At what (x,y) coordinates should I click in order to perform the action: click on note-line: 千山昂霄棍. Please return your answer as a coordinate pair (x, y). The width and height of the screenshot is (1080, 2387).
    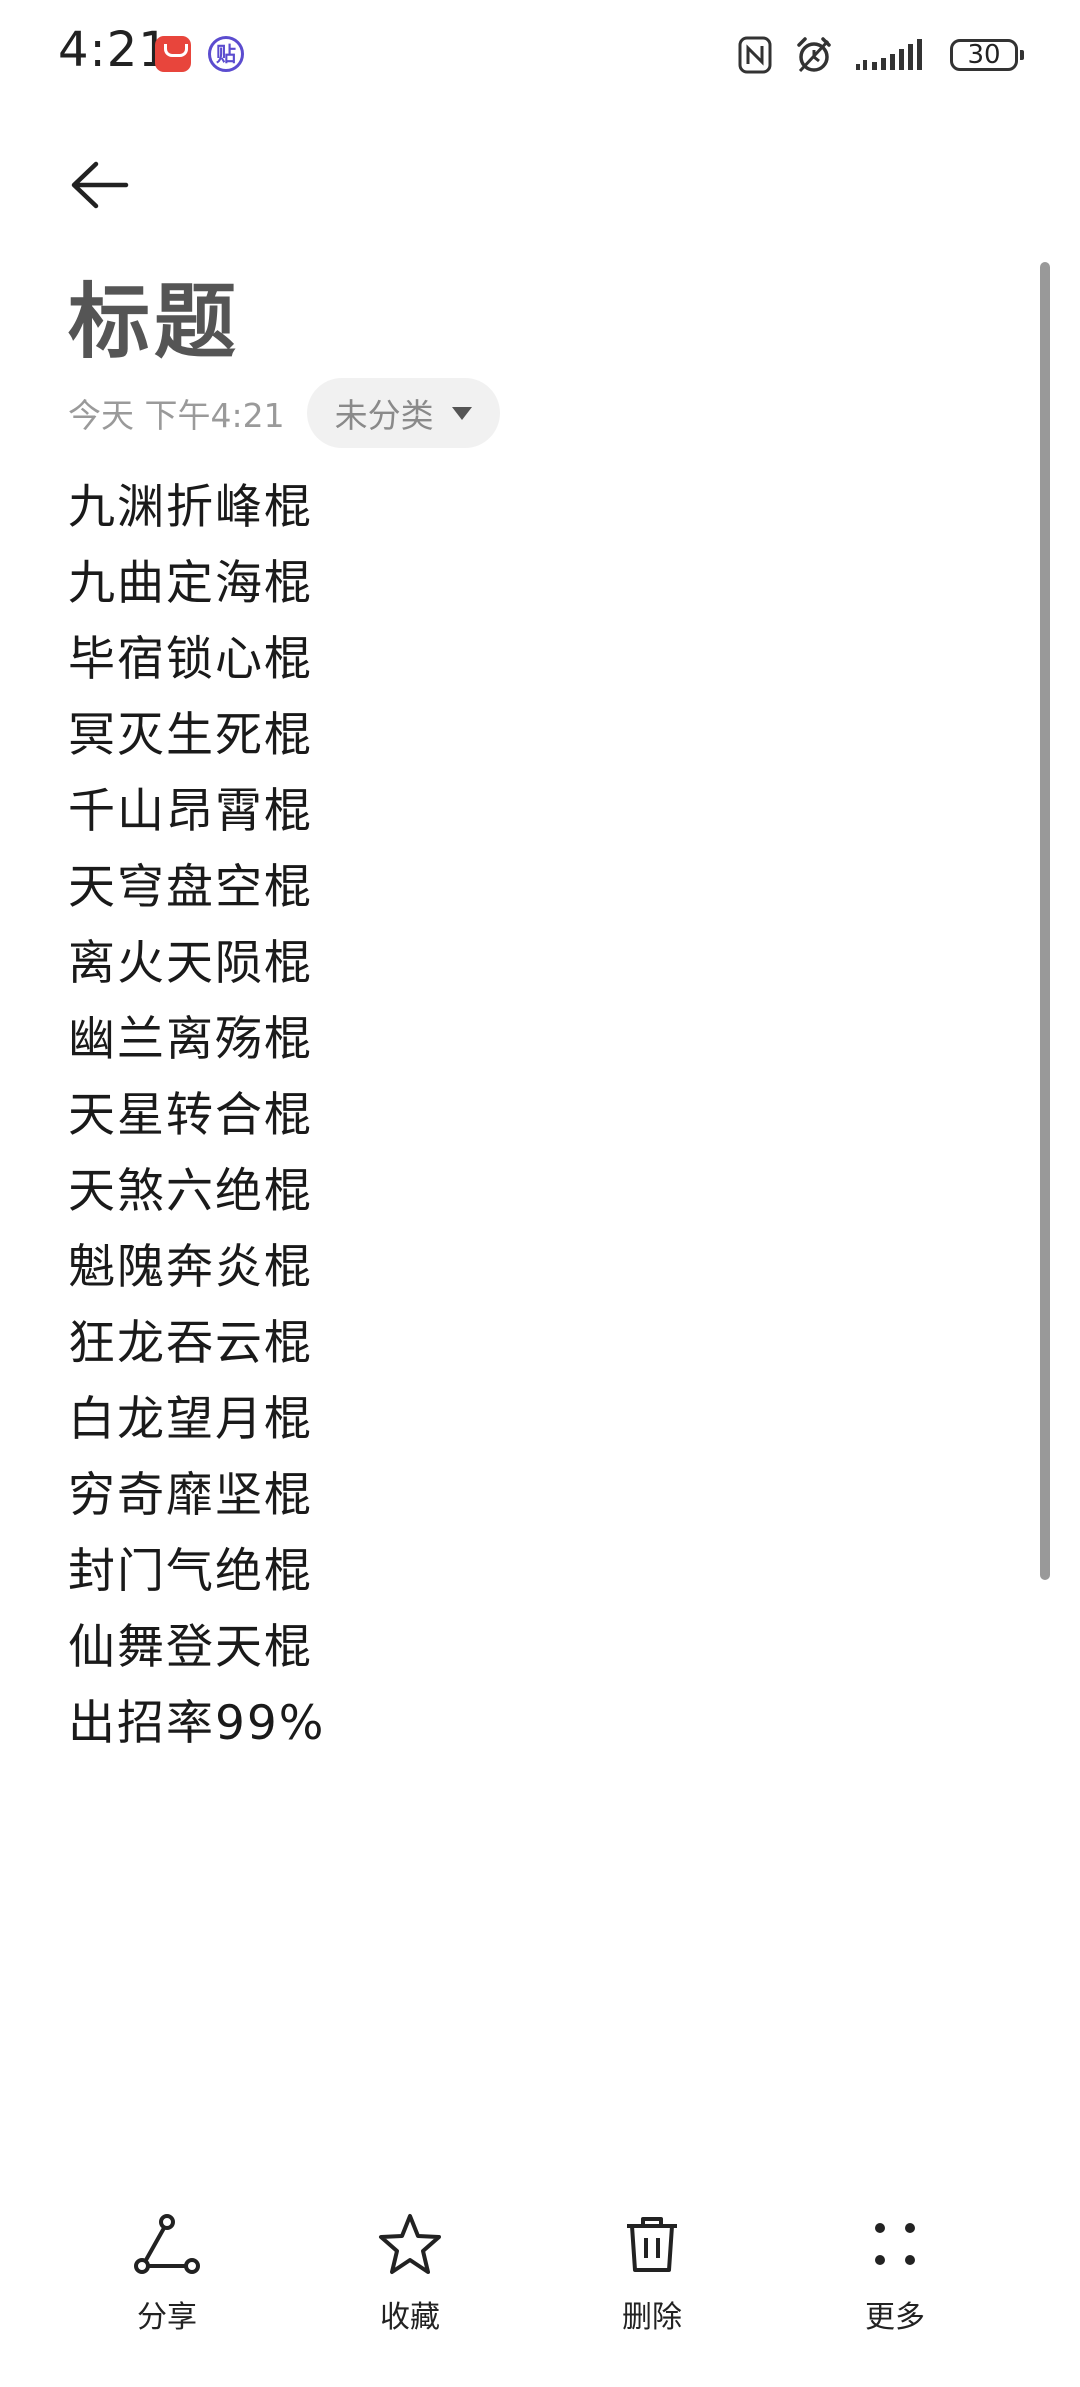
    Looking at the image, I should click on (190, 811).